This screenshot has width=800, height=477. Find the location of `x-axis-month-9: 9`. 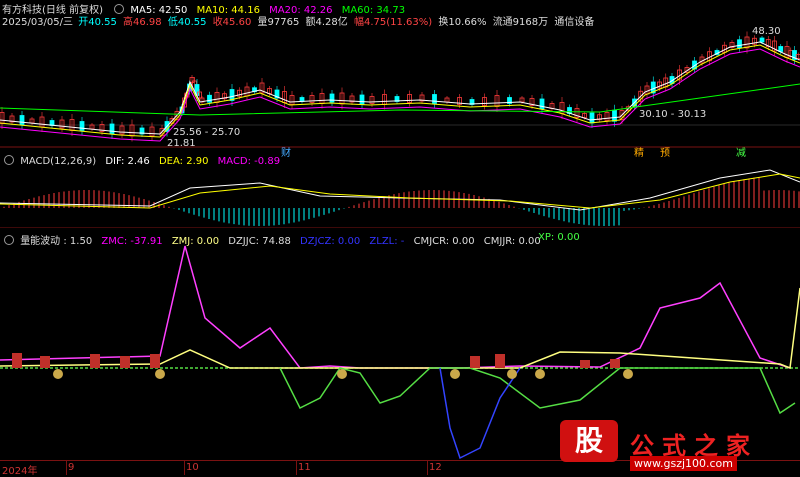

x-axis-month-9: 9 is located at coordinates (71, 467).